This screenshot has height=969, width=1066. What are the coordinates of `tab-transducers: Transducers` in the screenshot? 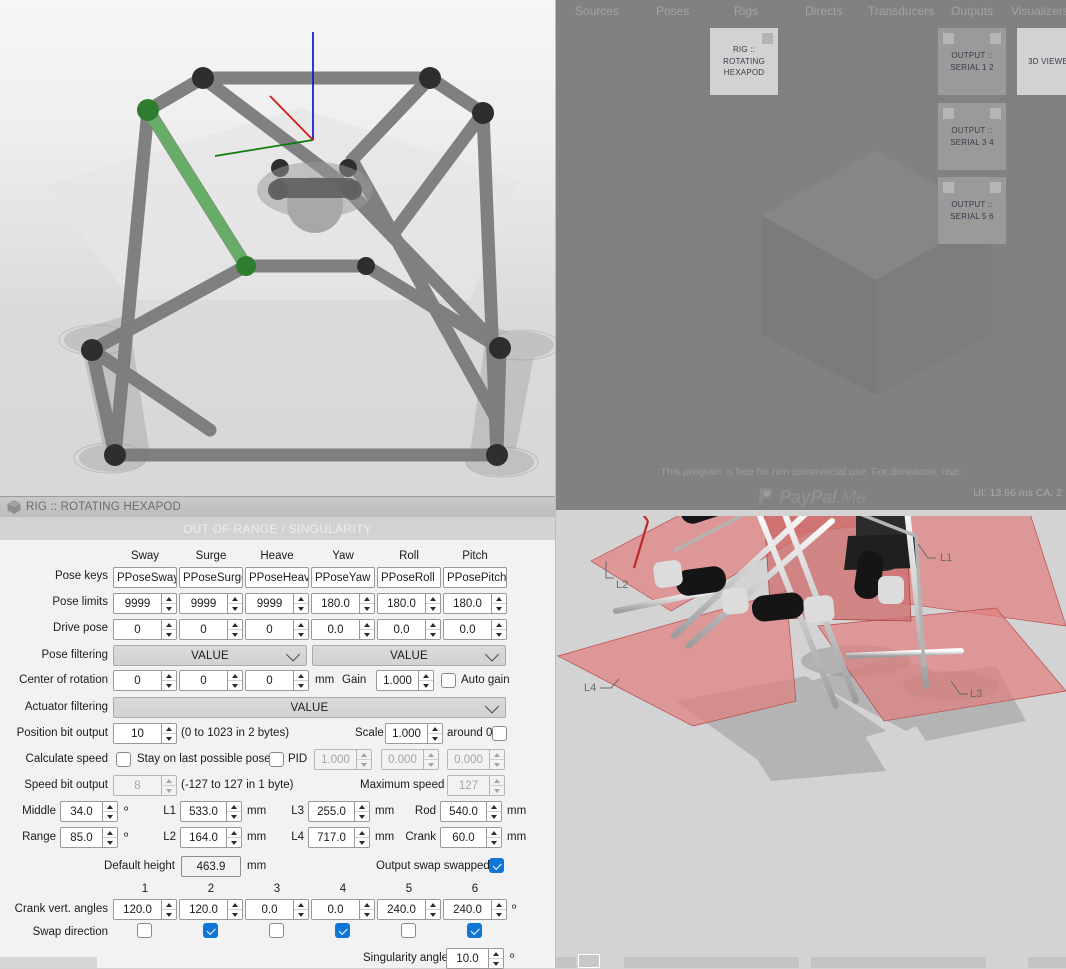 It's located at (901, 11).